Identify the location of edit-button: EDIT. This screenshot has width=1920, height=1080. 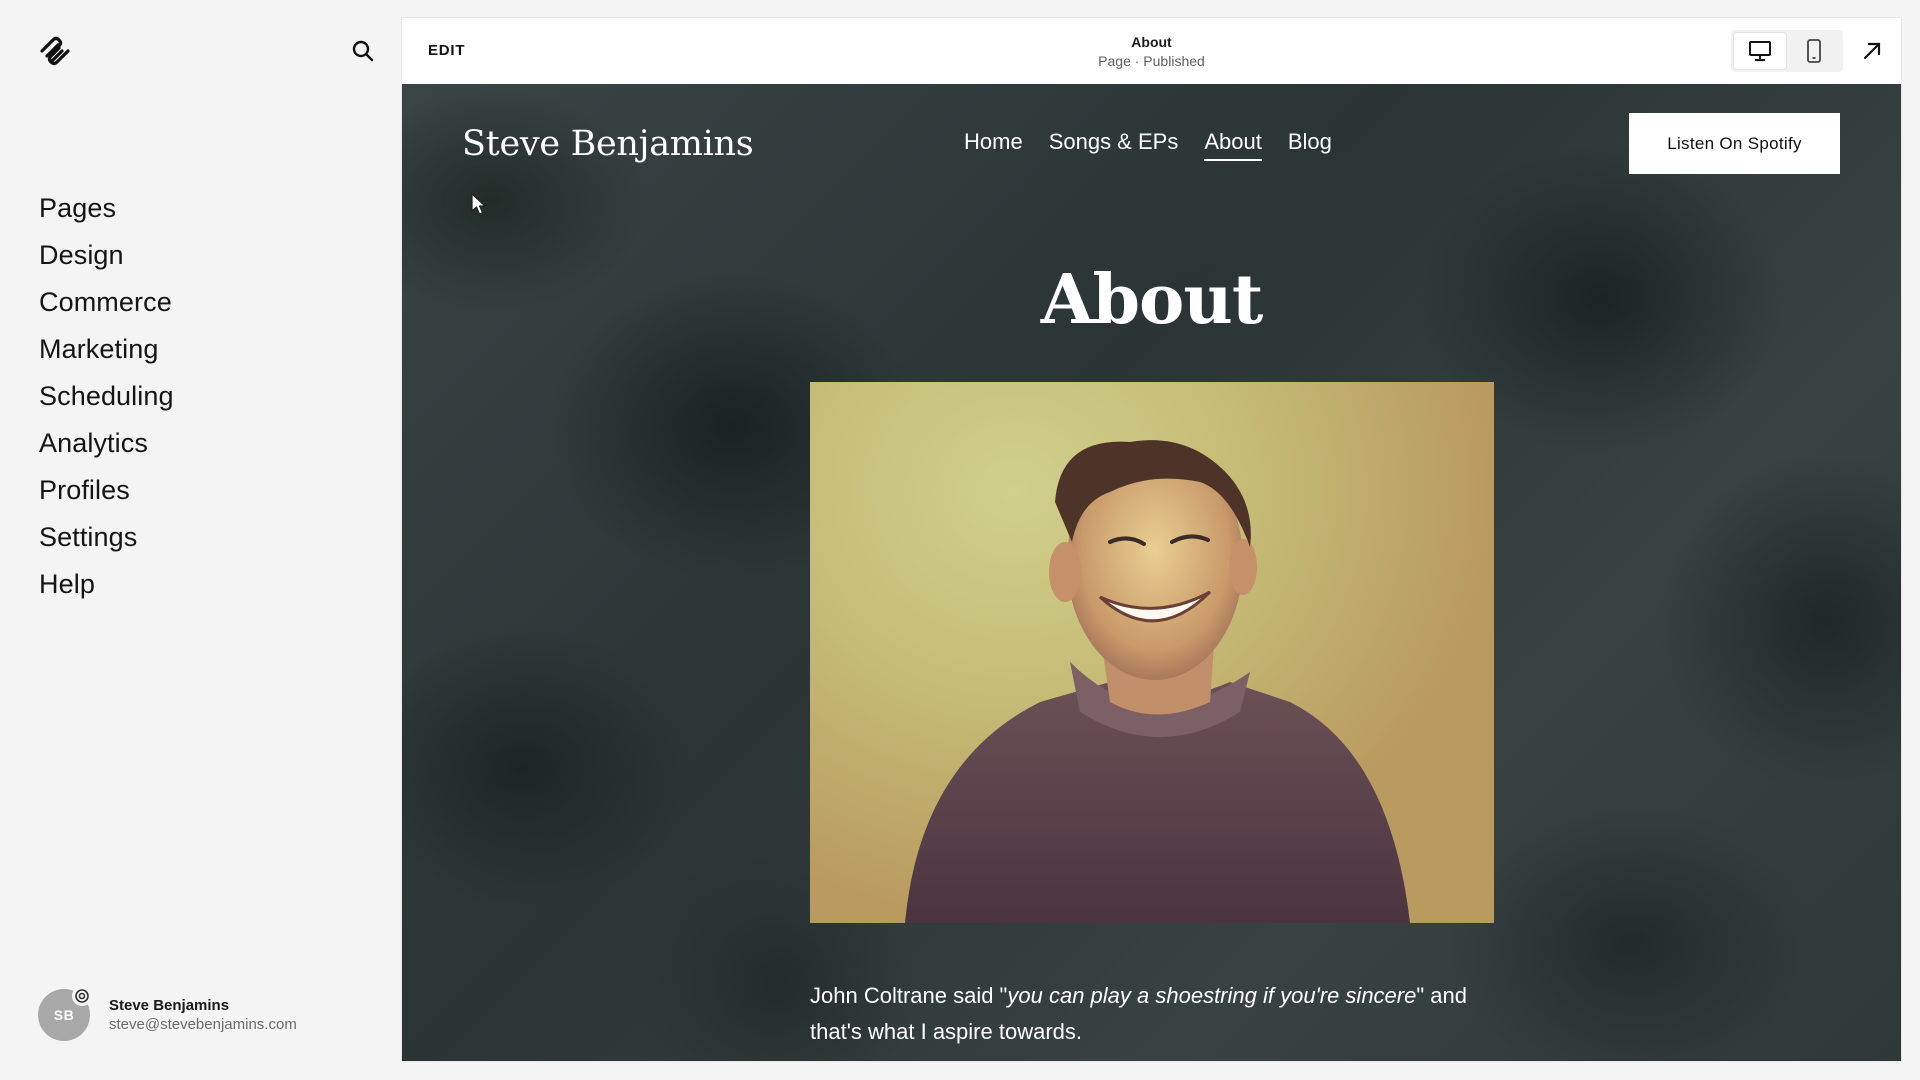
(446, 50).